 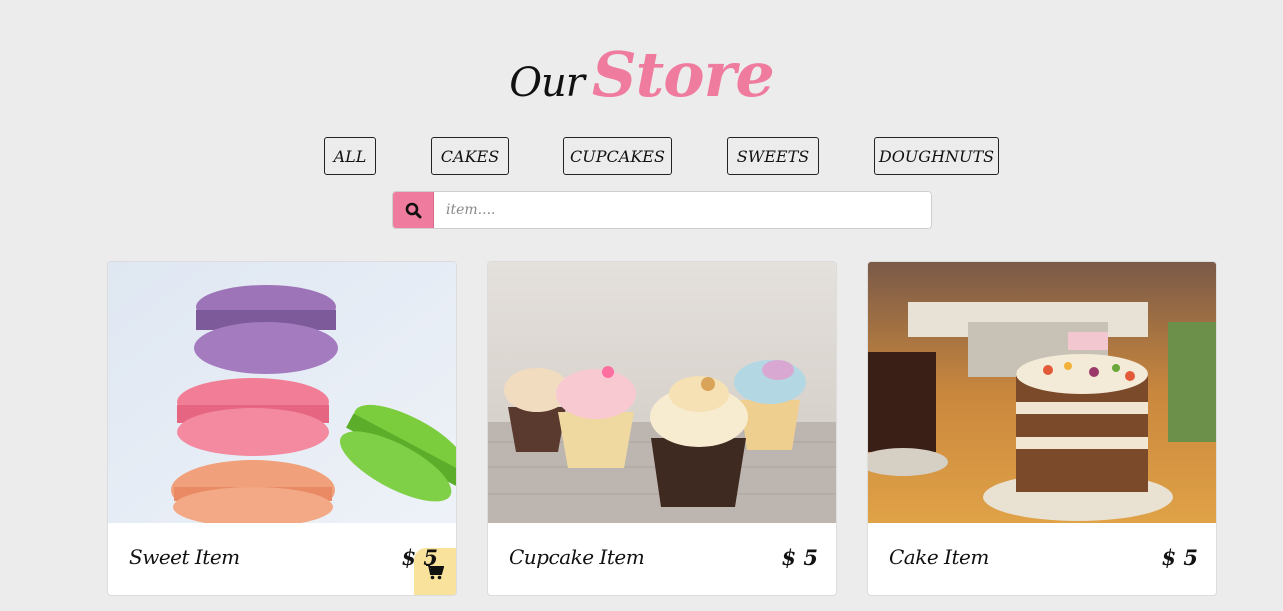 I want to click on product-name: Cake Item, so click(x=939, y=557).